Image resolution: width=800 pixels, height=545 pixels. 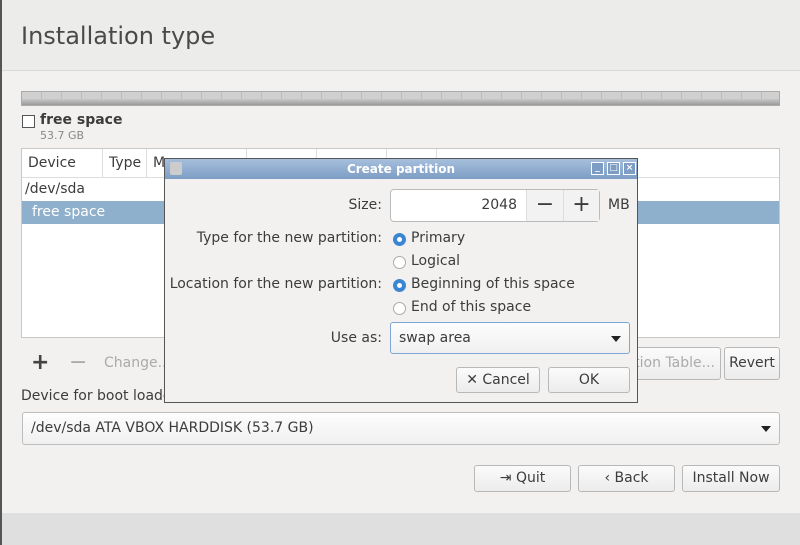 What do you see at coordinates (399, 308) in the screenshot?
I see `radio-end` at bounding box center [399, 308].